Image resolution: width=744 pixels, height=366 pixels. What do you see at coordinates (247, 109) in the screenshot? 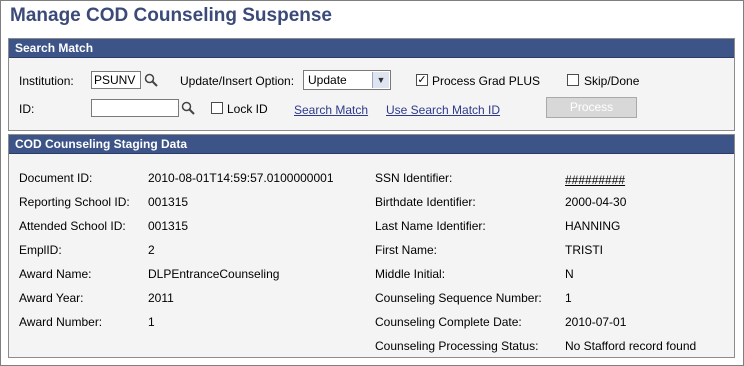
I see `lock-id-label: Lock ID` at bounding box center [247, 109].